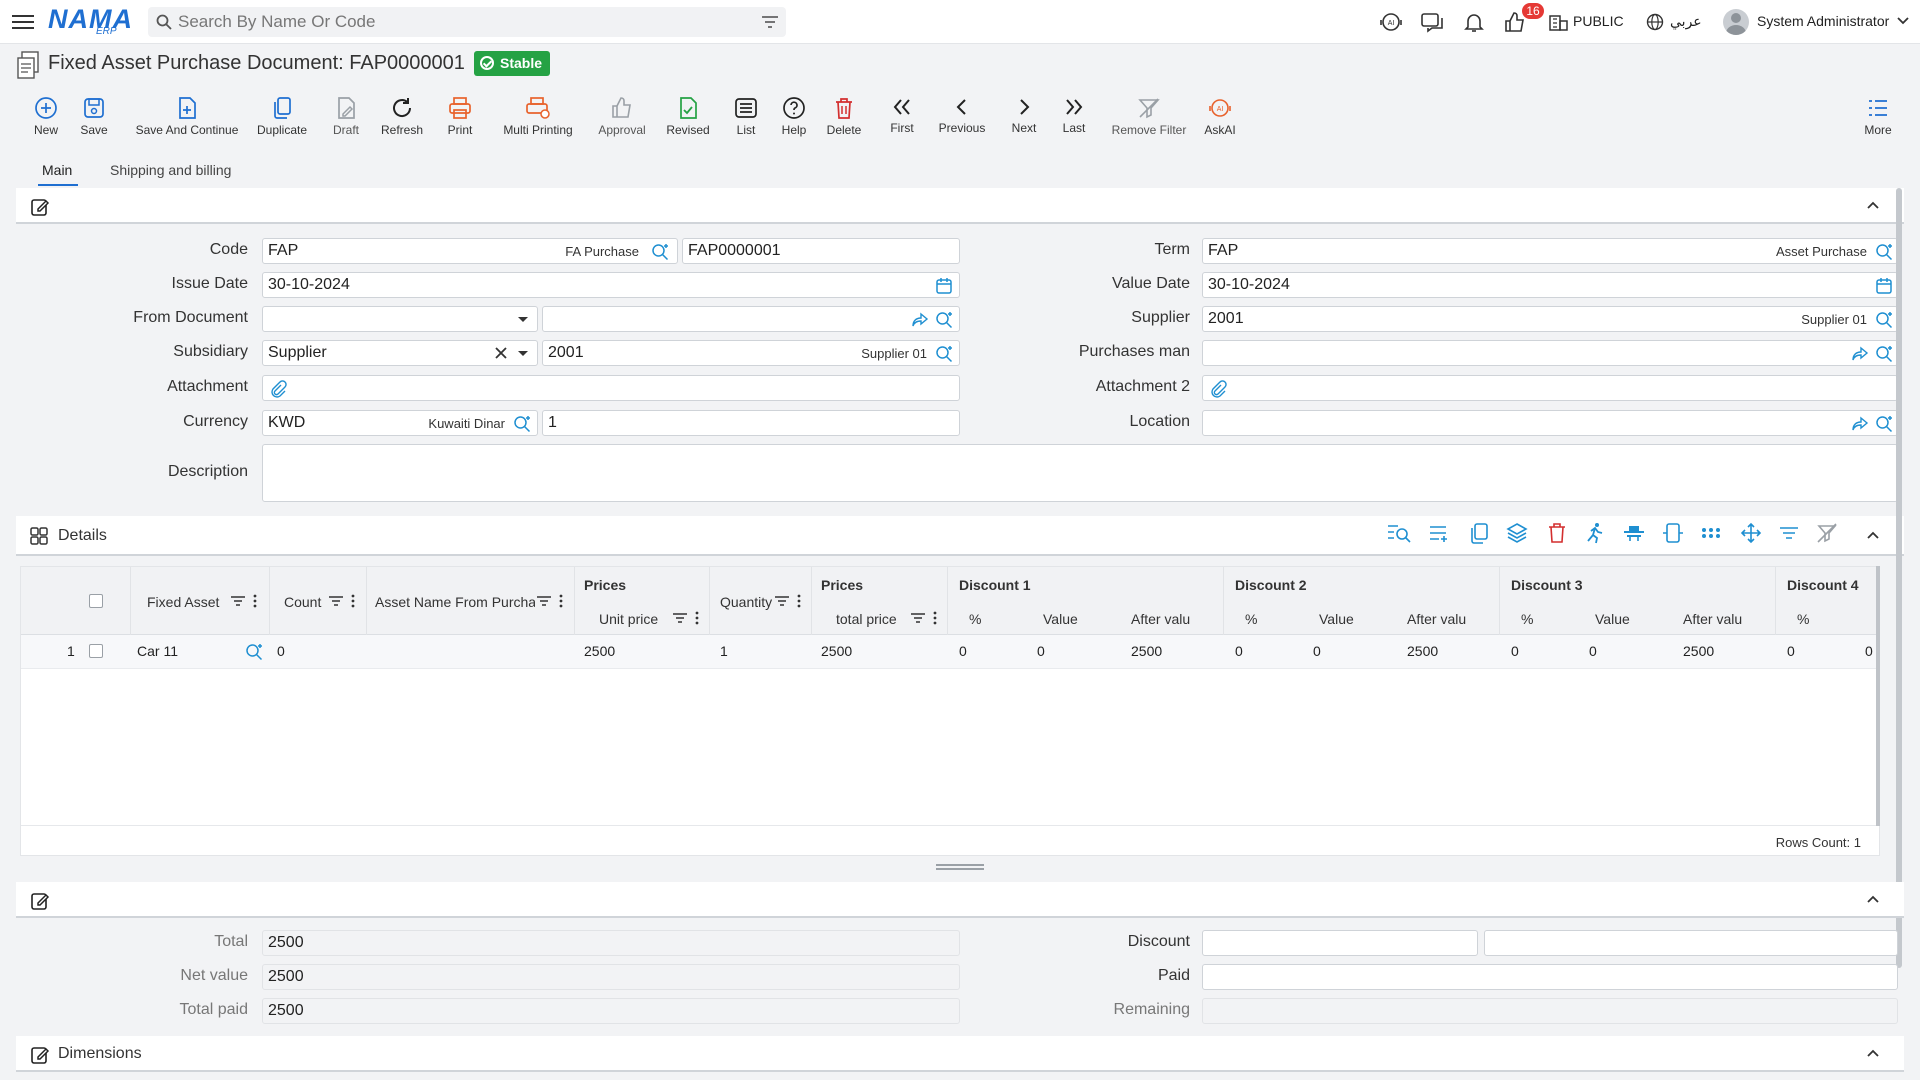 This screenshot has width=1920, height=1080. I want to click on resize-handle, so click(960, 867).